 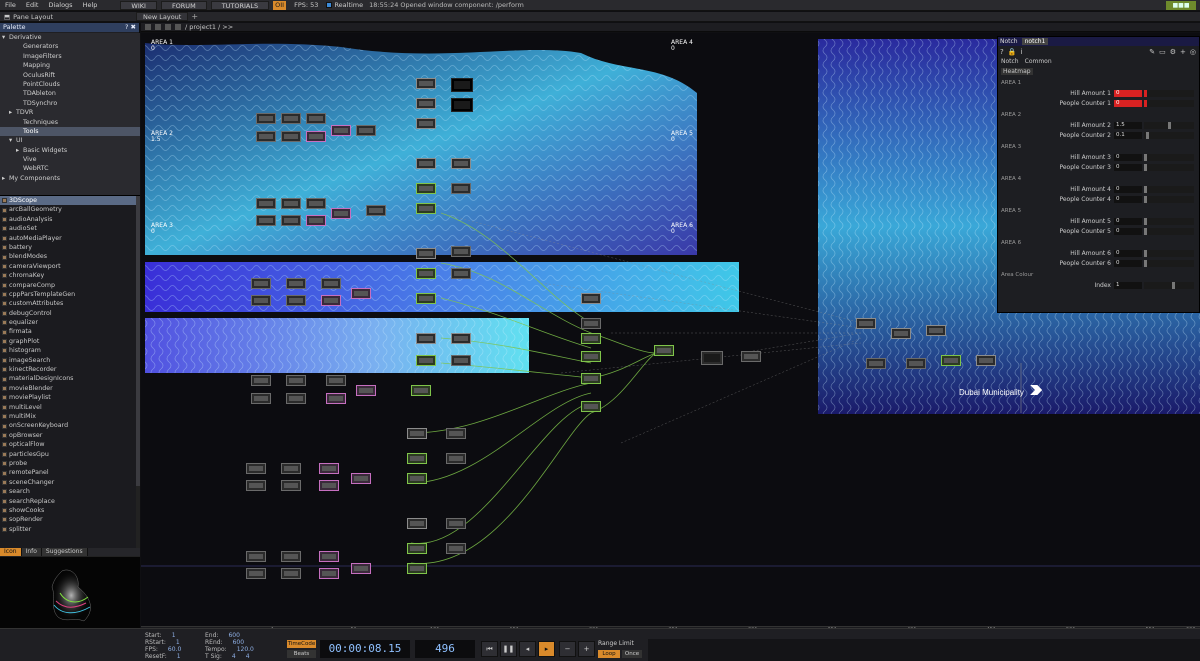 What do you see at coordinates (1128, 135) in the screenshot?
I see `param-value-field: 0.1` at bounding box center [1128, 135].